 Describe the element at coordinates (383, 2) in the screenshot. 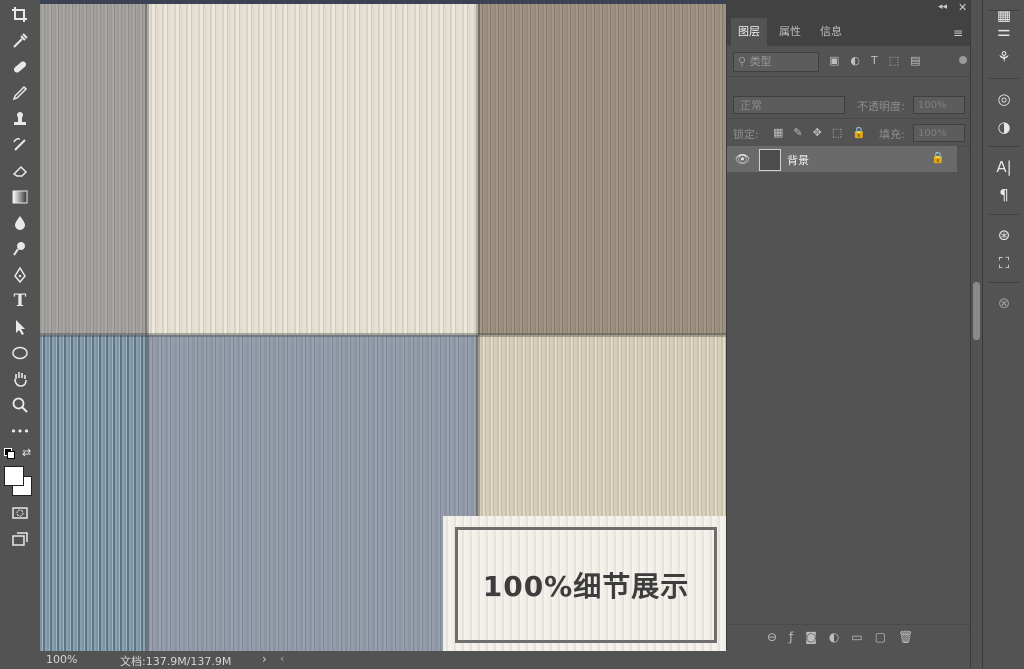

I see `canvas-top-strip` at that location.